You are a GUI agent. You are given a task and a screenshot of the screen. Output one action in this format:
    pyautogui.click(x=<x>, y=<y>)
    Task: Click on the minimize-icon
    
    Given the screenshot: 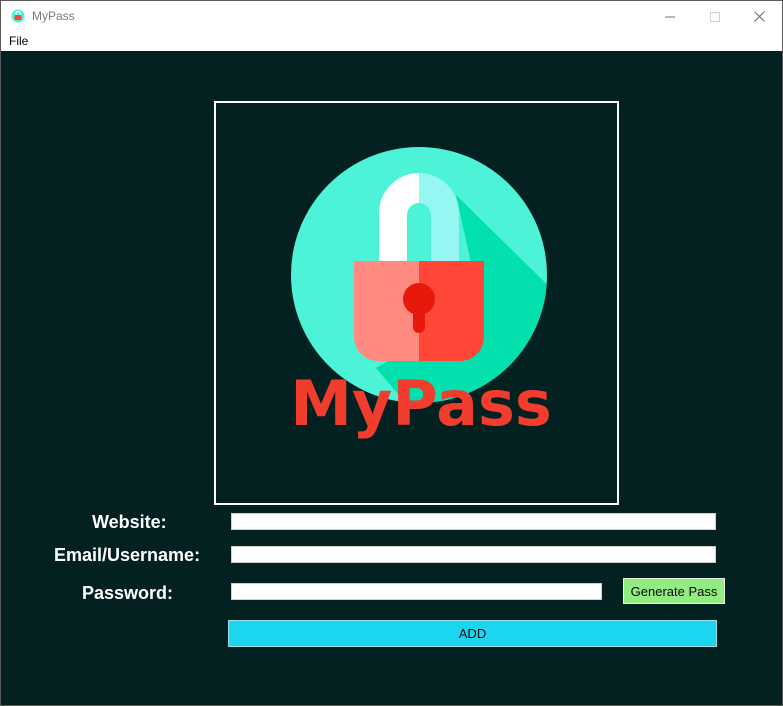 What is the action you would take?
    pyautogui.click(x=669, y=16)
    